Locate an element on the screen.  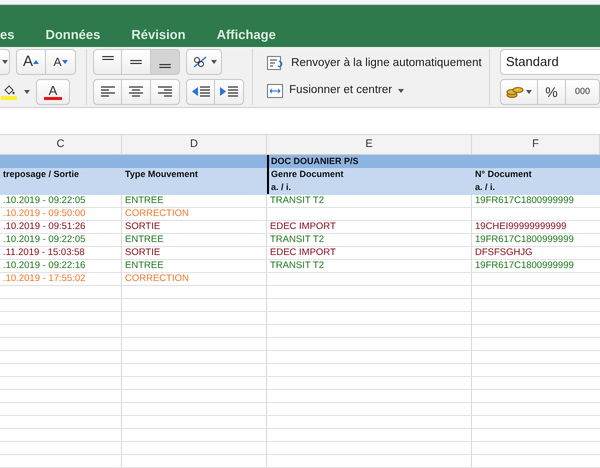
align-center-button is located at coordinates (137, 92).